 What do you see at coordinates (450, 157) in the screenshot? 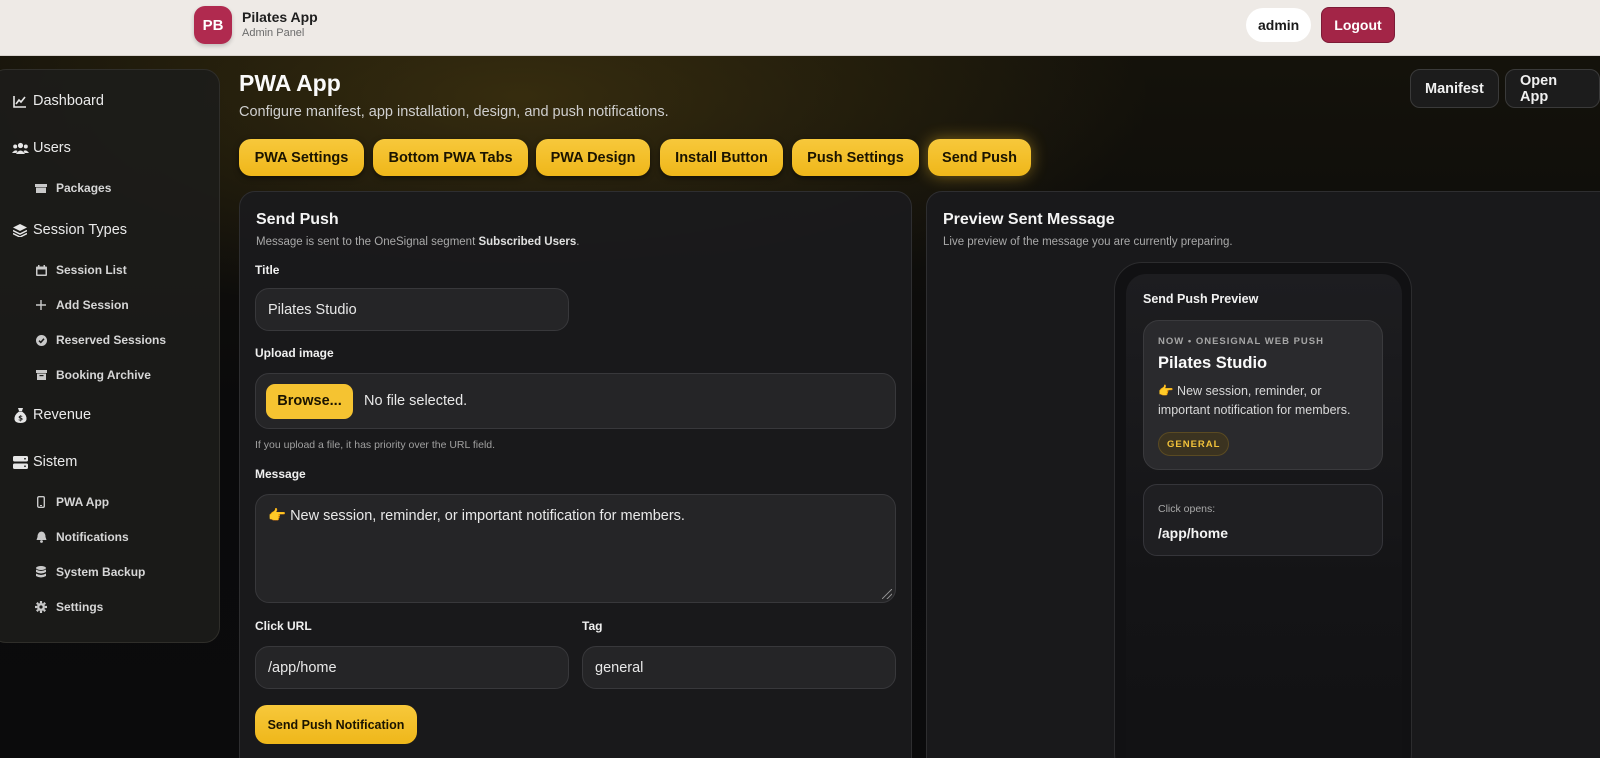
I see `tab-bottom-pwa-tabs: Bottom PWA Tabs` at bounding box center [450, 157].